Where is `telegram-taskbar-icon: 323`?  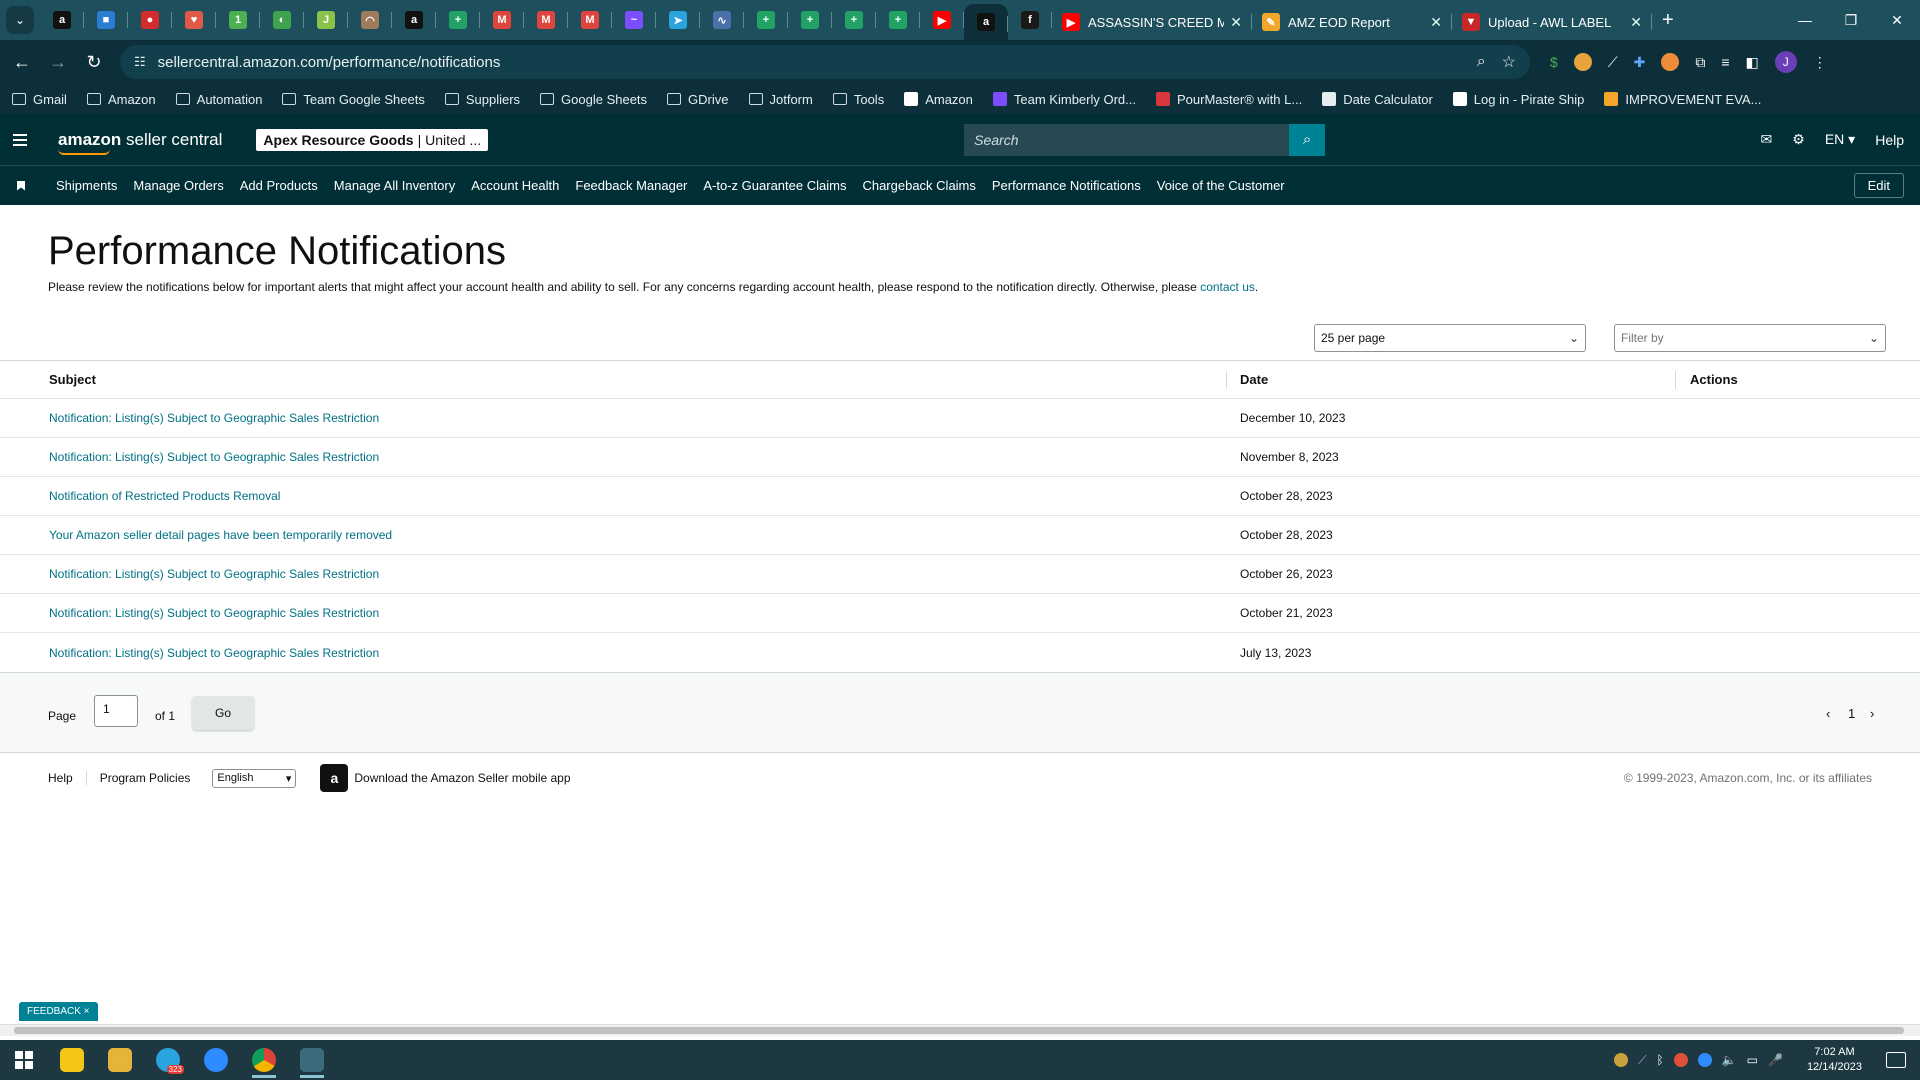 telegram-taskbar-icon: 323 is located at coordinates (168, 1060).